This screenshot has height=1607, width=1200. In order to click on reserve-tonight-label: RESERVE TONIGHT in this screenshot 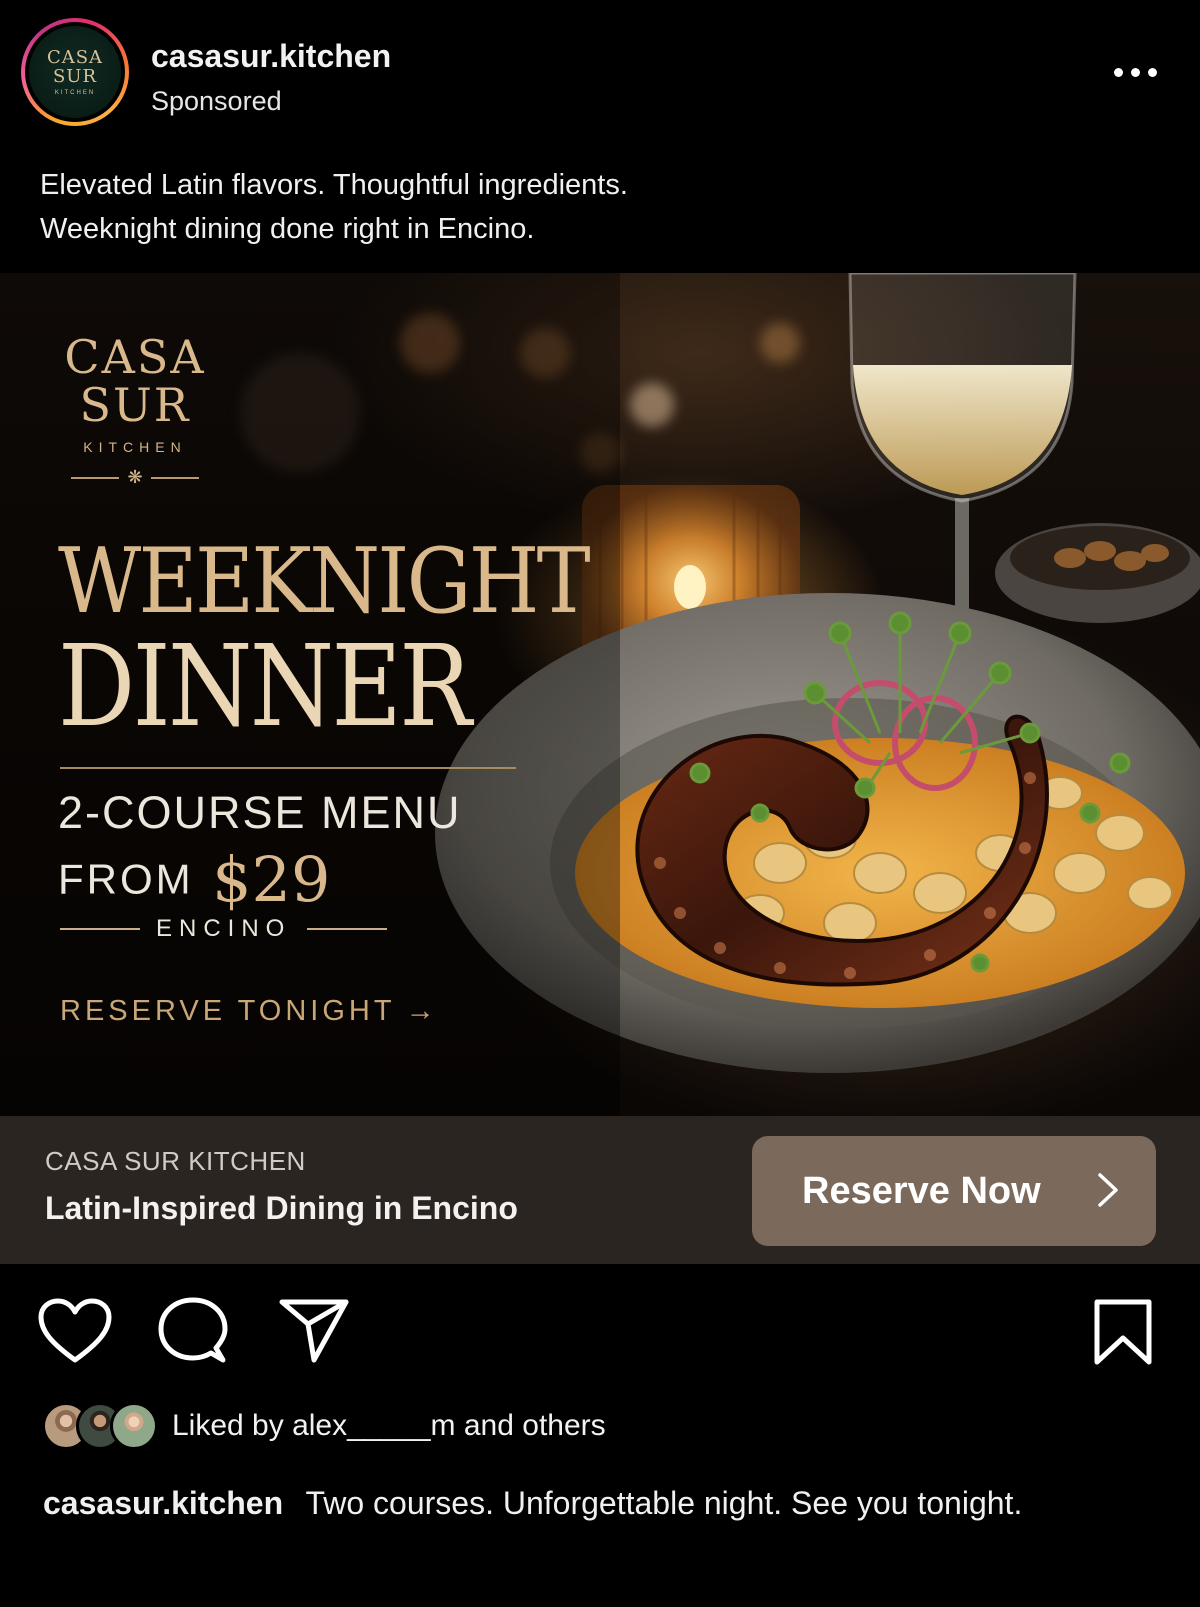, I will do `click(228, 1011)`.